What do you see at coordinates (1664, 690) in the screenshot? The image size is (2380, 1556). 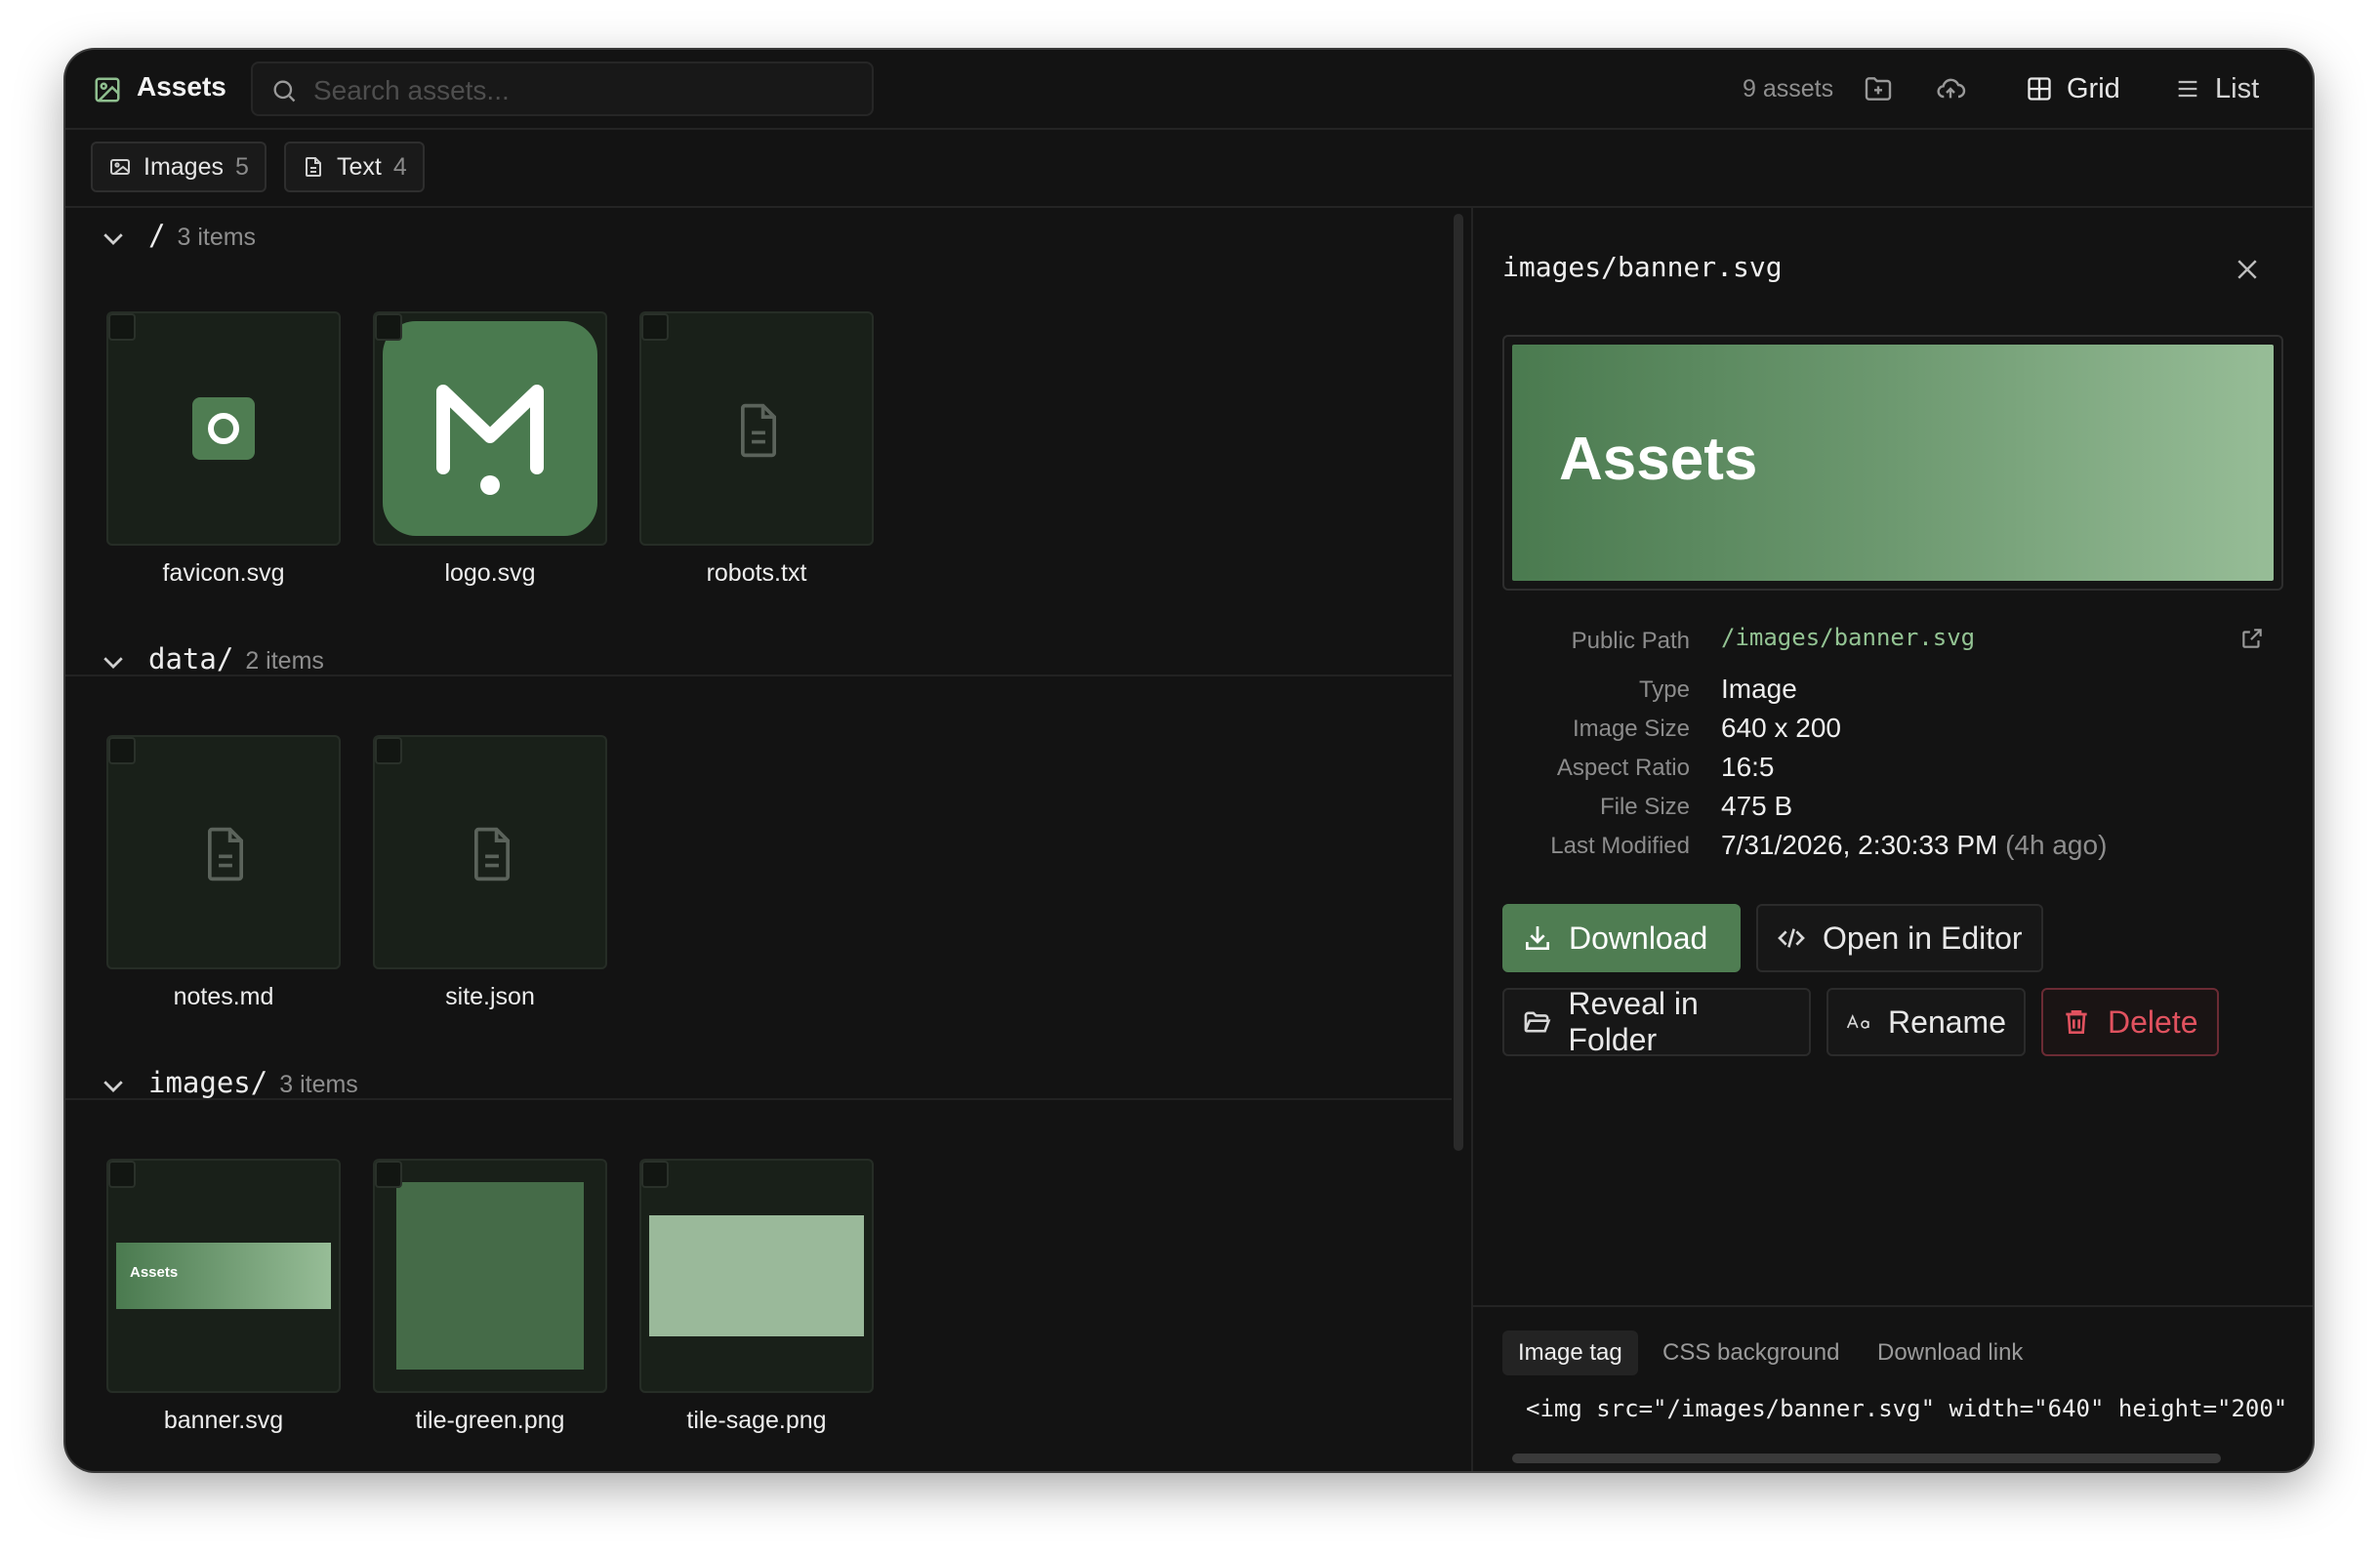 I see `type-label: Type` at bounding box center [1664, 690].